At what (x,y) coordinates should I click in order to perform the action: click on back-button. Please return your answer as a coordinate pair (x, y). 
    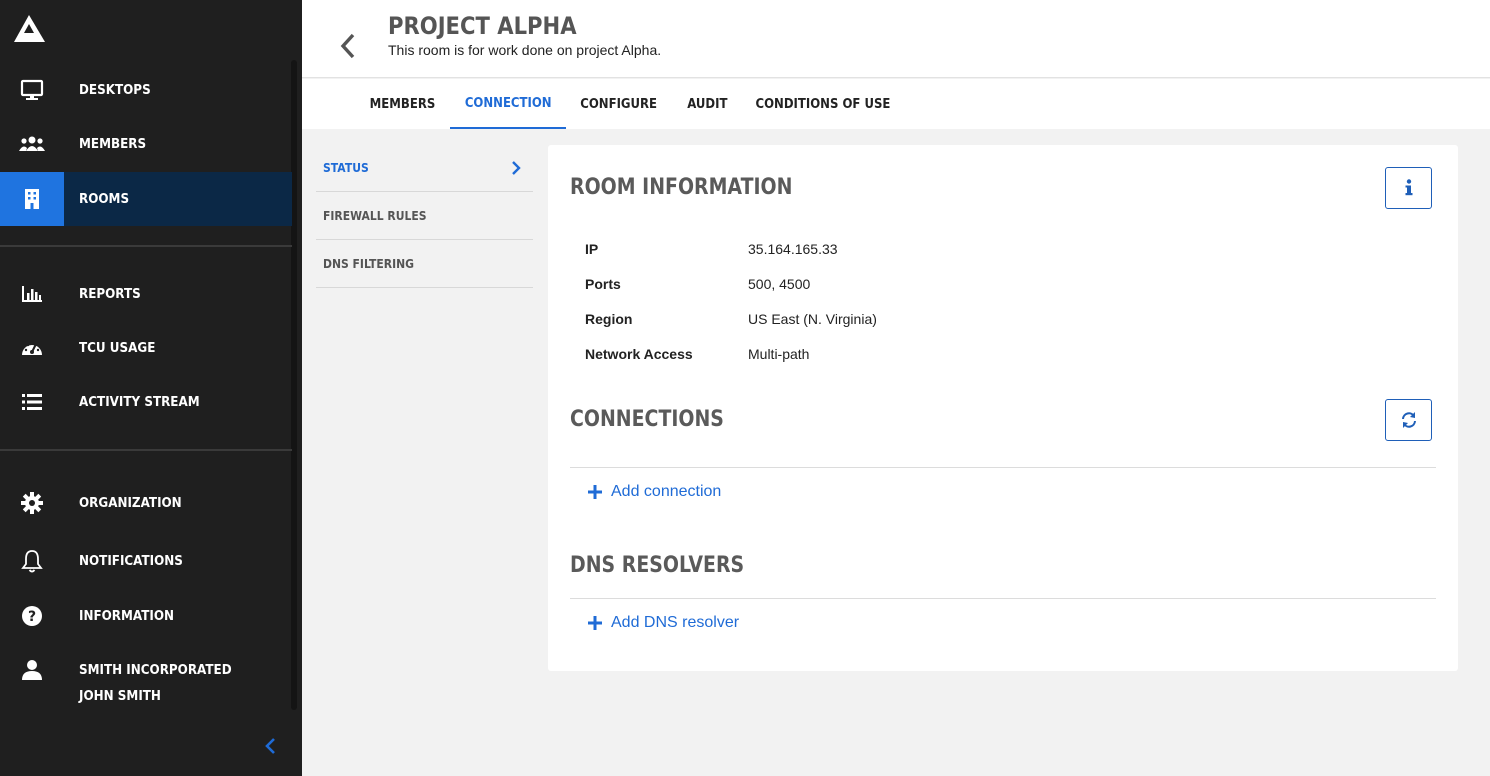
    Looking at the image, I should click on (348, 46).